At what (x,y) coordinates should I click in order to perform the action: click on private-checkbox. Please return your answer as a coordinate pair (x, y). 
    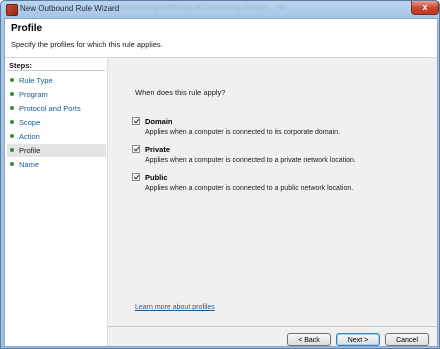
    Looking at the image, I should click on (136, 149).